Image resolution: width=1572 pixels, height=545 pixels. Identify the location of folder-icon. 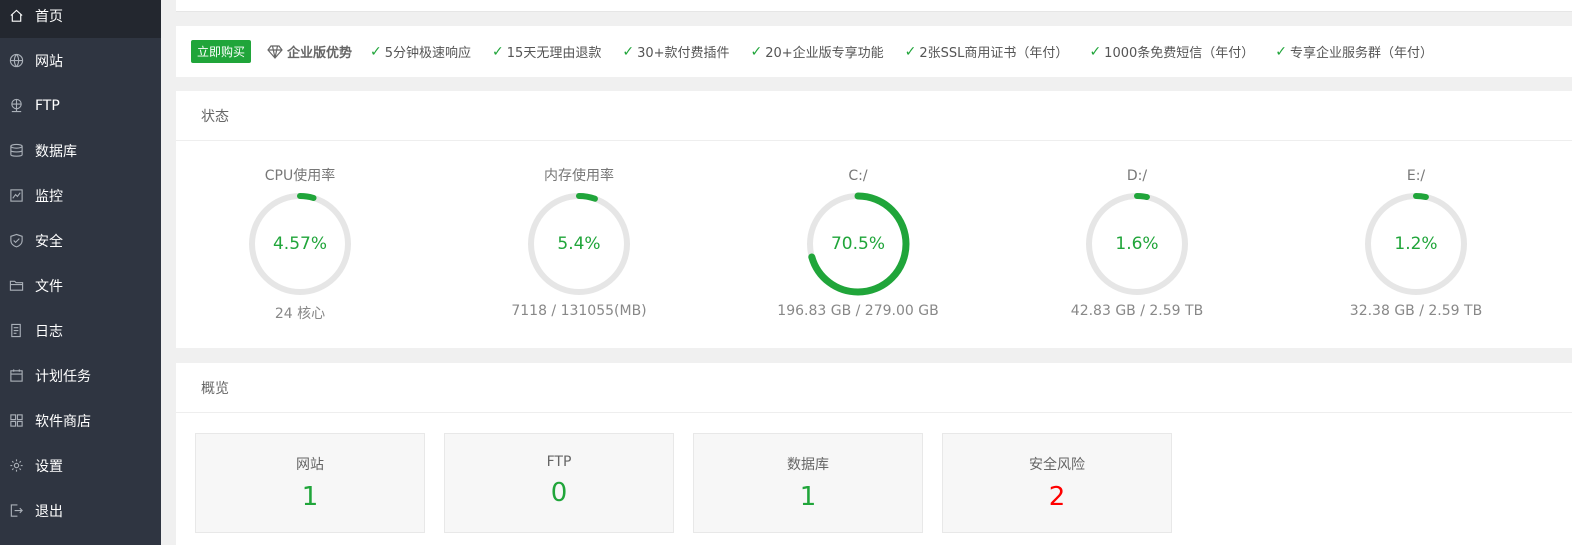
(16, 286).